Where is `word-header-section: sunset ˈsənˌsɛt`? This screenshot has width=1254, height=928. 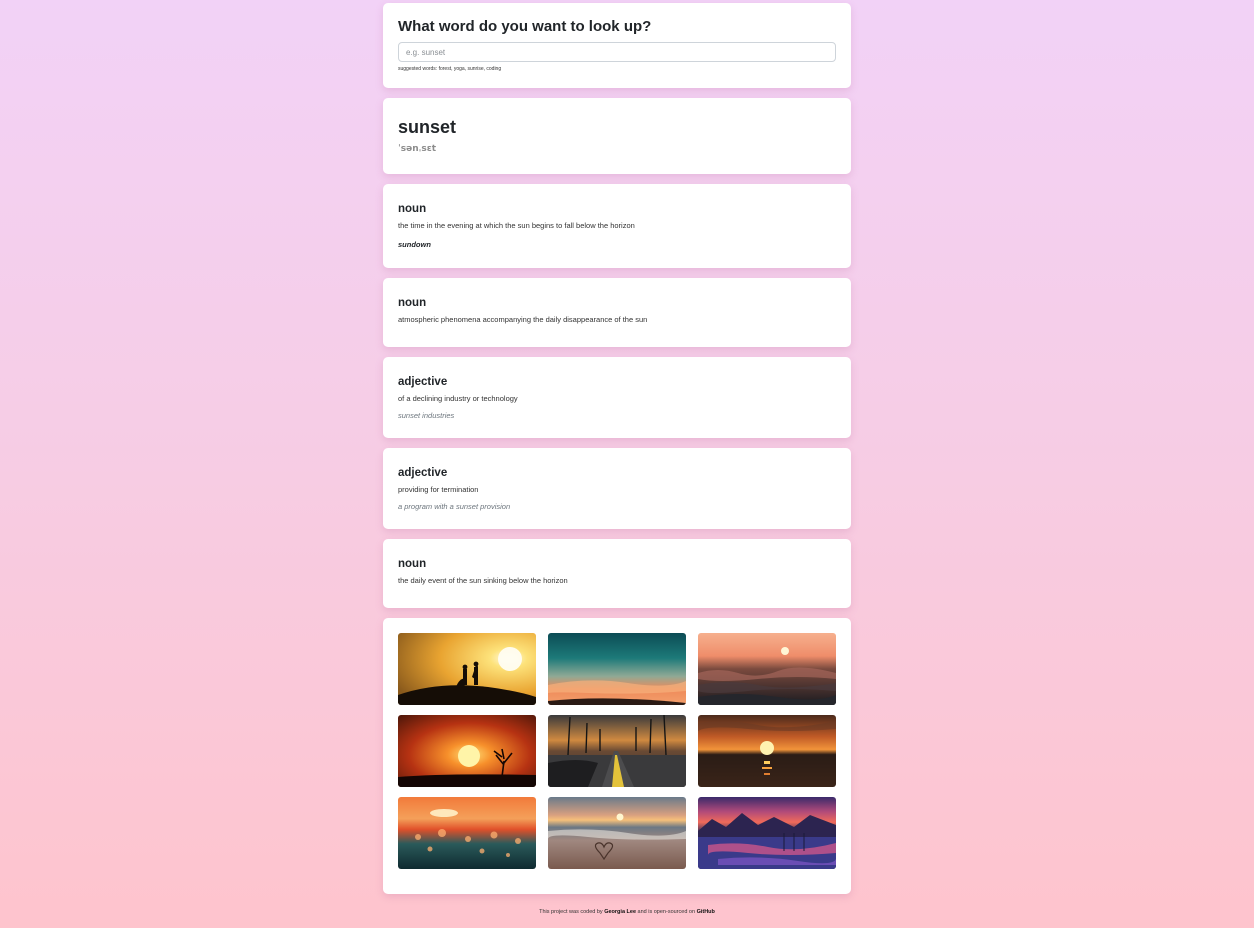 word-header-section: sunset ˈsənˌsɛt is located at coordinates (617, 136).